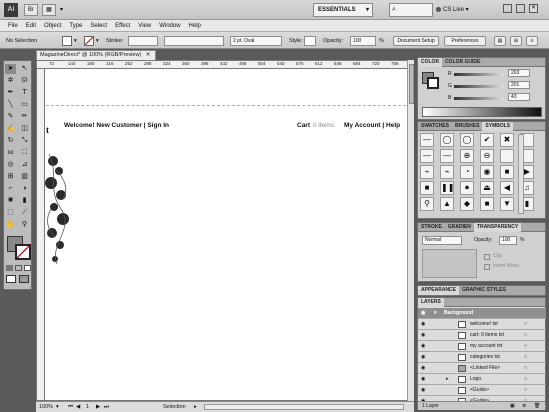 The width and height of the screenshot is (549, 412). What do you see at coordinates (122, 26) in the screenshot?
I see `menu-effect: Effect` at bounding box center [122, 26].